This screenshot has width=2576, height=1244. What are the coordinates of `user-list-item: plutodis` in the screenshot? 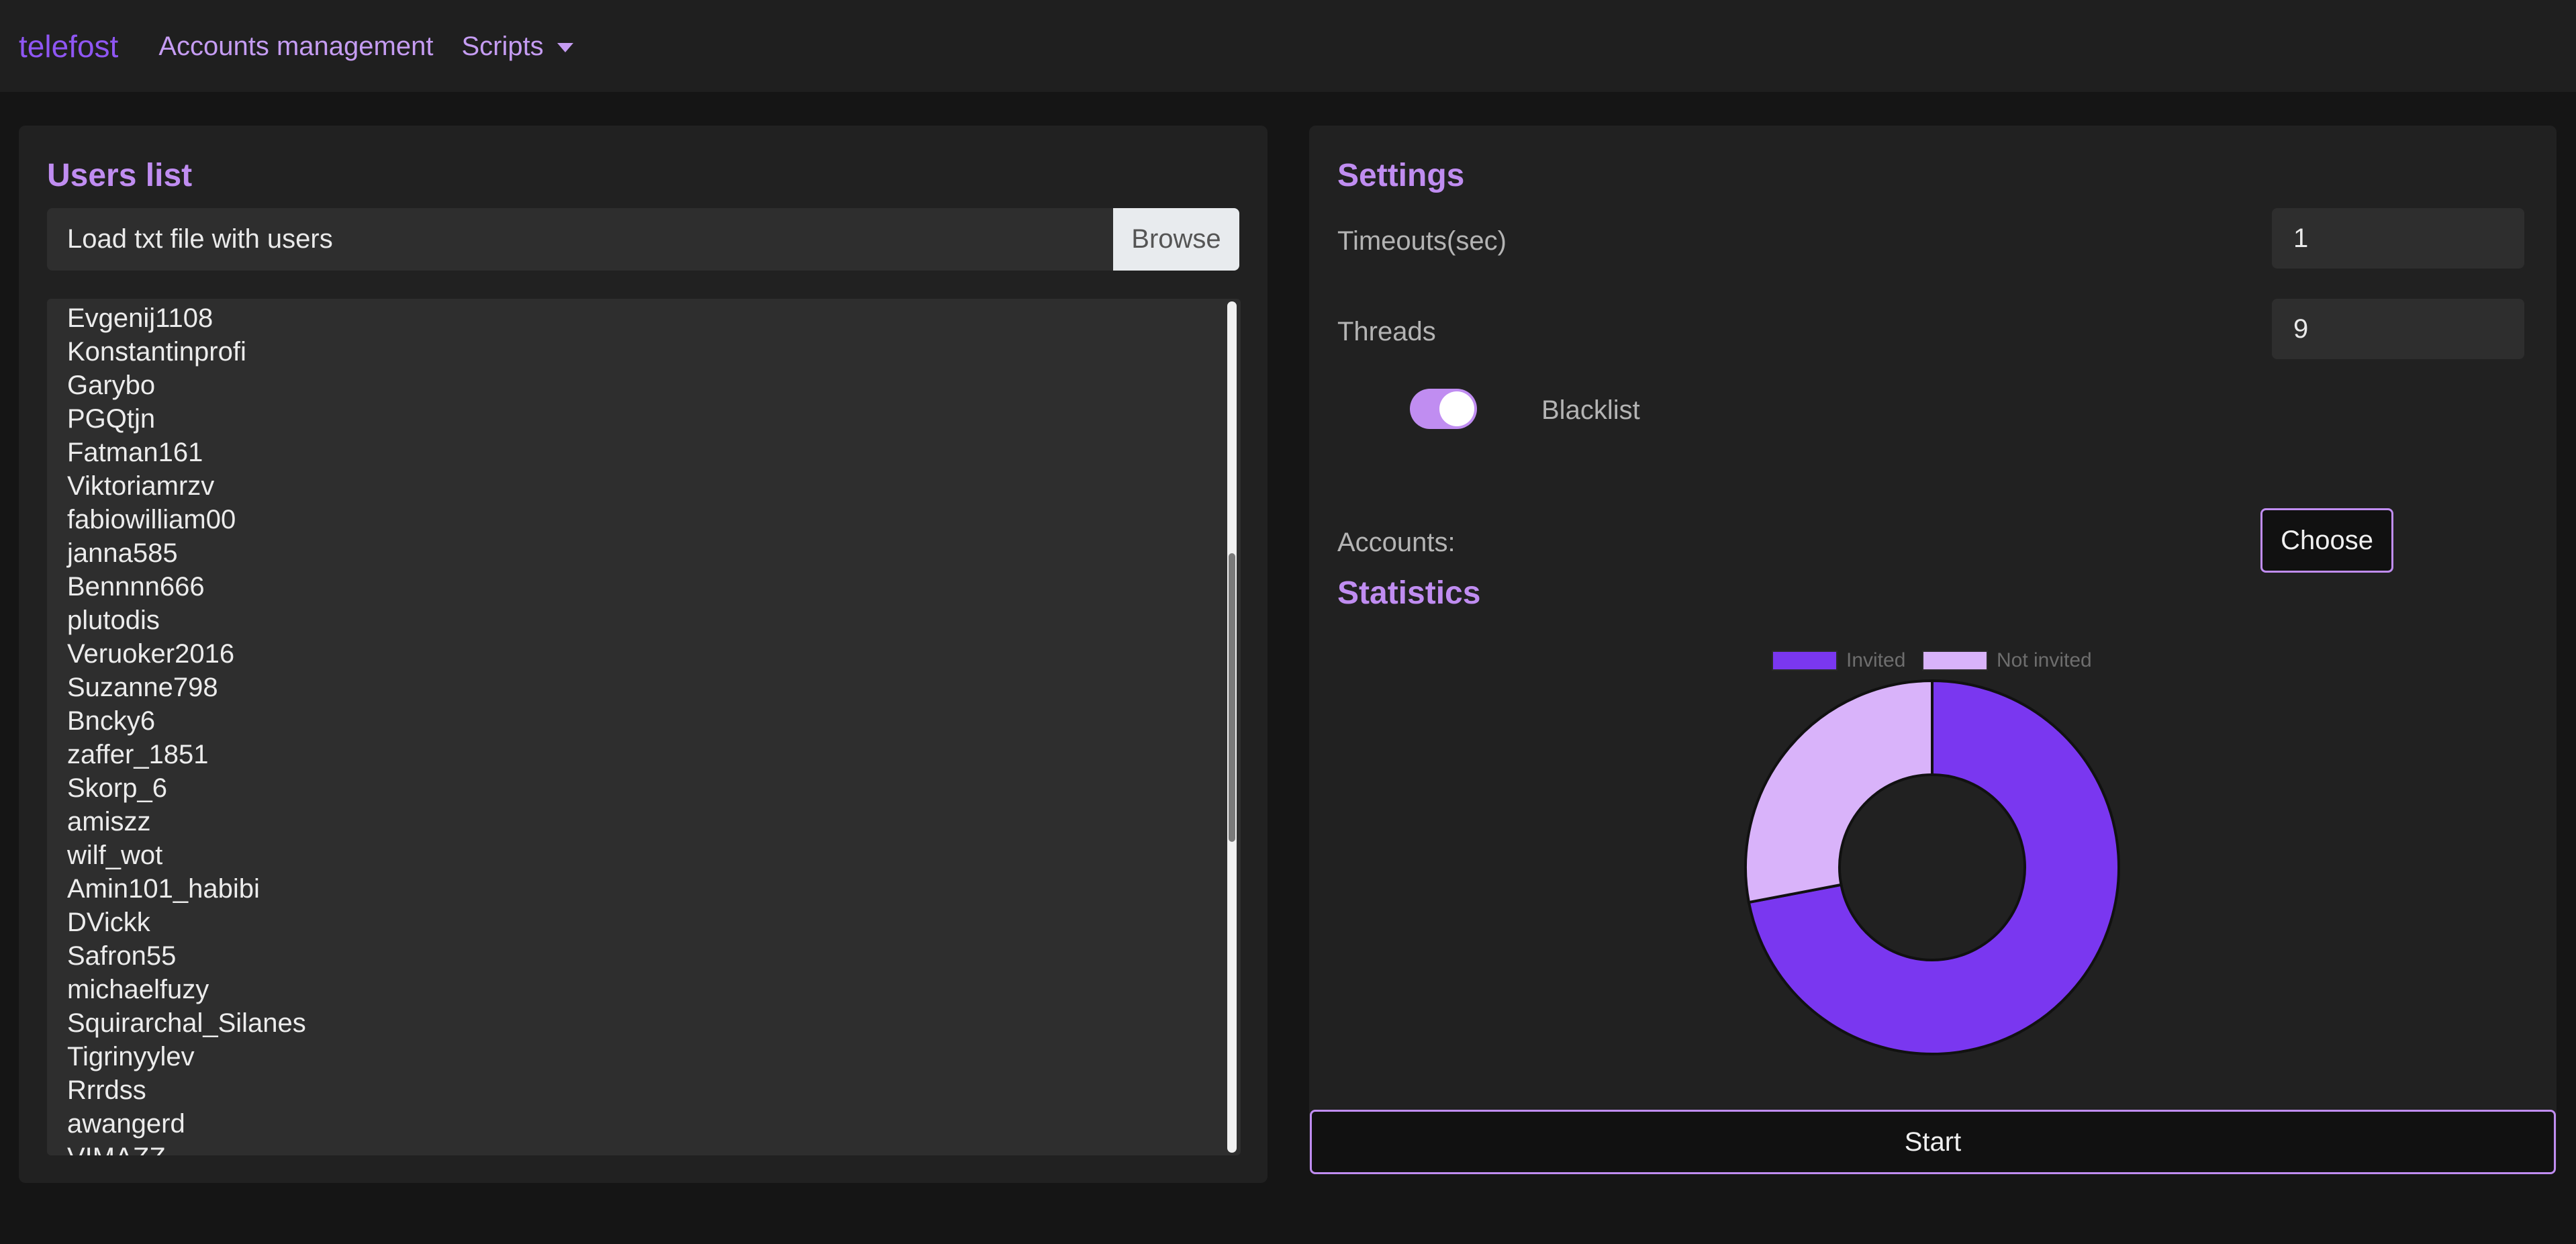 It's located at (631, 620).